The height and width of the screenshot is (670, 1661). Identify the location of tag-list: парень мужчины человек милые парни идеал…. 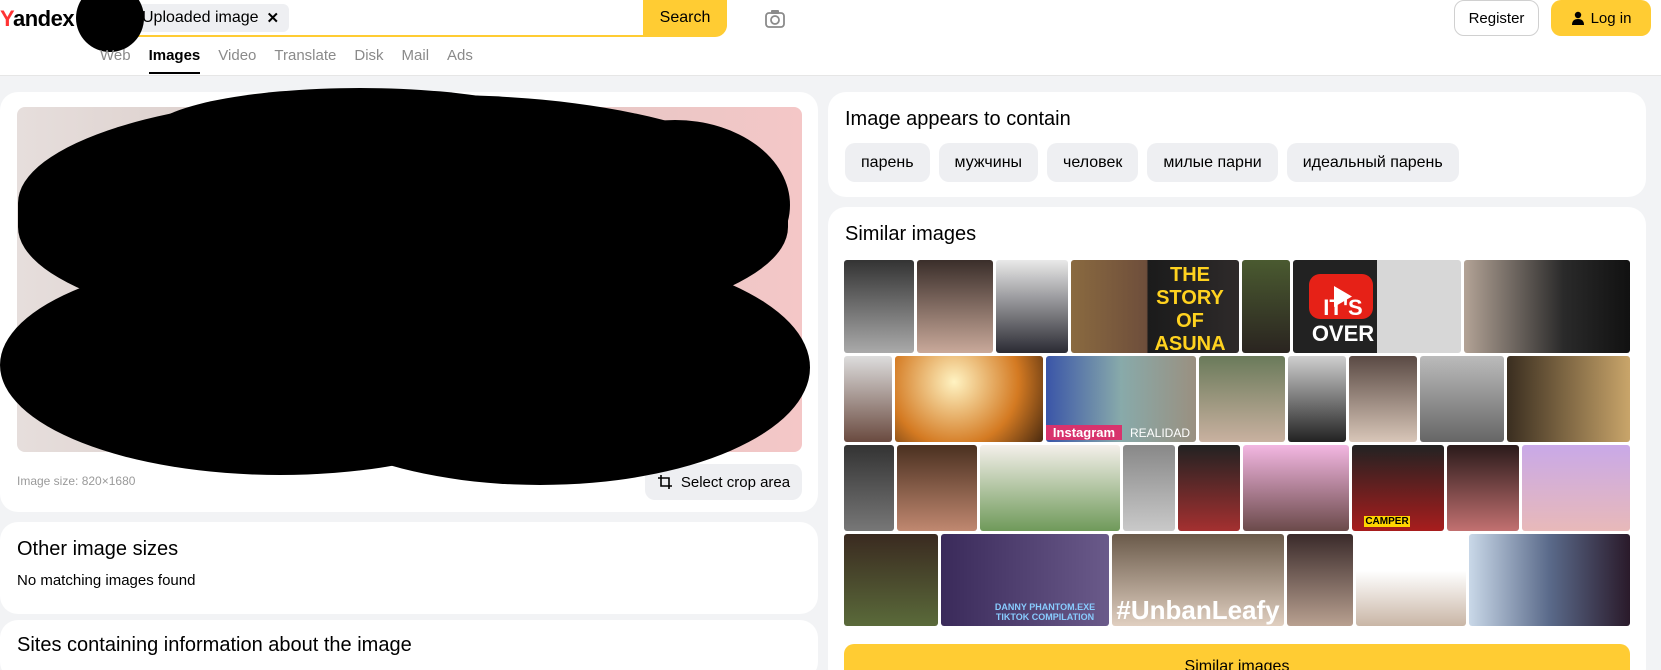
(1152, 162).